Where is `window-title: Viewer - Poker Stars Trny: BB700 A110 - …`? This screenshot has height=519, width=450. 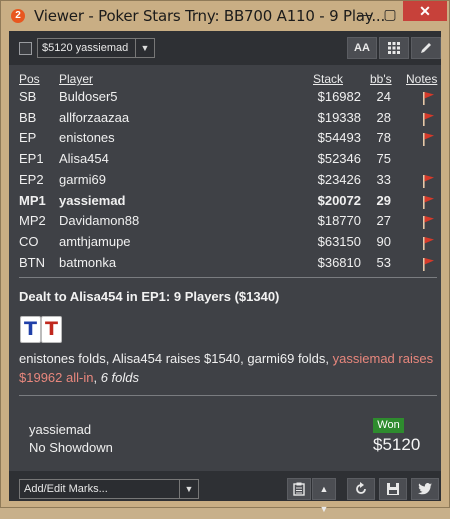 window-title: Viewer - Poker Stars Trny: BB700 A110 - … is located at coordinates (210, 16).